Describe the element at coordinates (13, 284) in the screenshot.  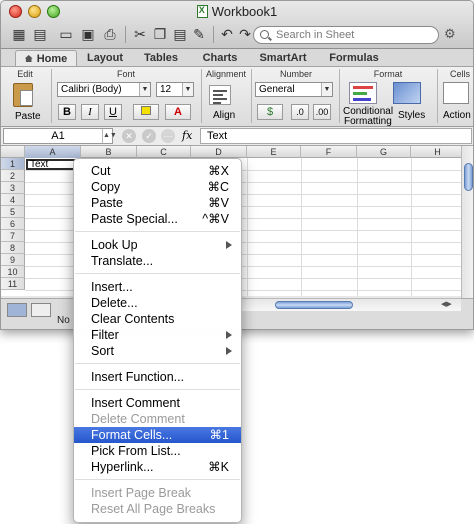
I see `row-header-11: 11` at that location.